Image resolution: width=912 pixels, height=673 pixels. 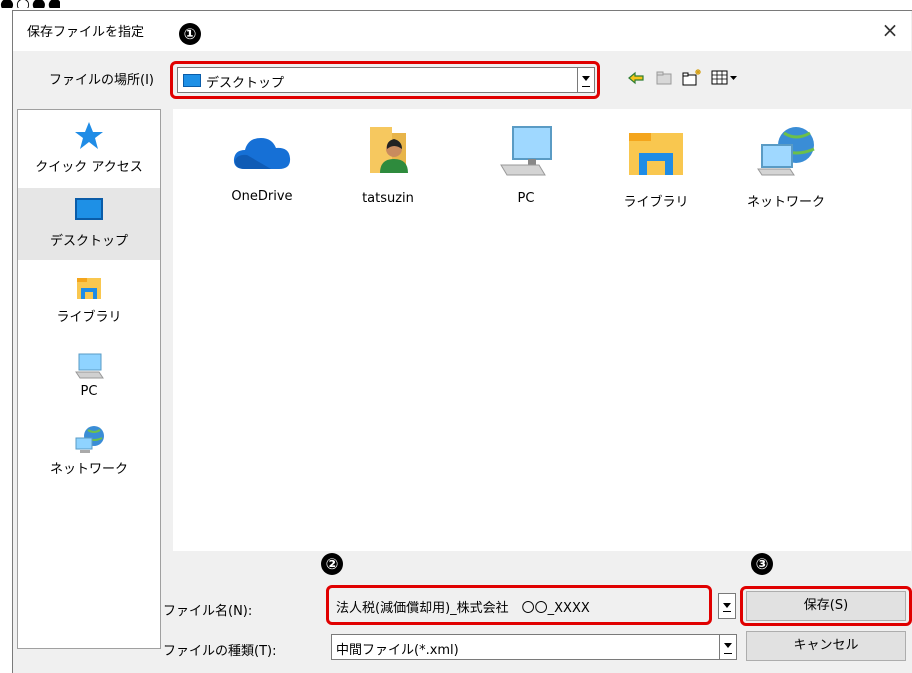 What do you see at coordinates (30, 4) in the screenshot?
I see `clipped-annotation-text: ●○●●` at bounding box center [30, 4].